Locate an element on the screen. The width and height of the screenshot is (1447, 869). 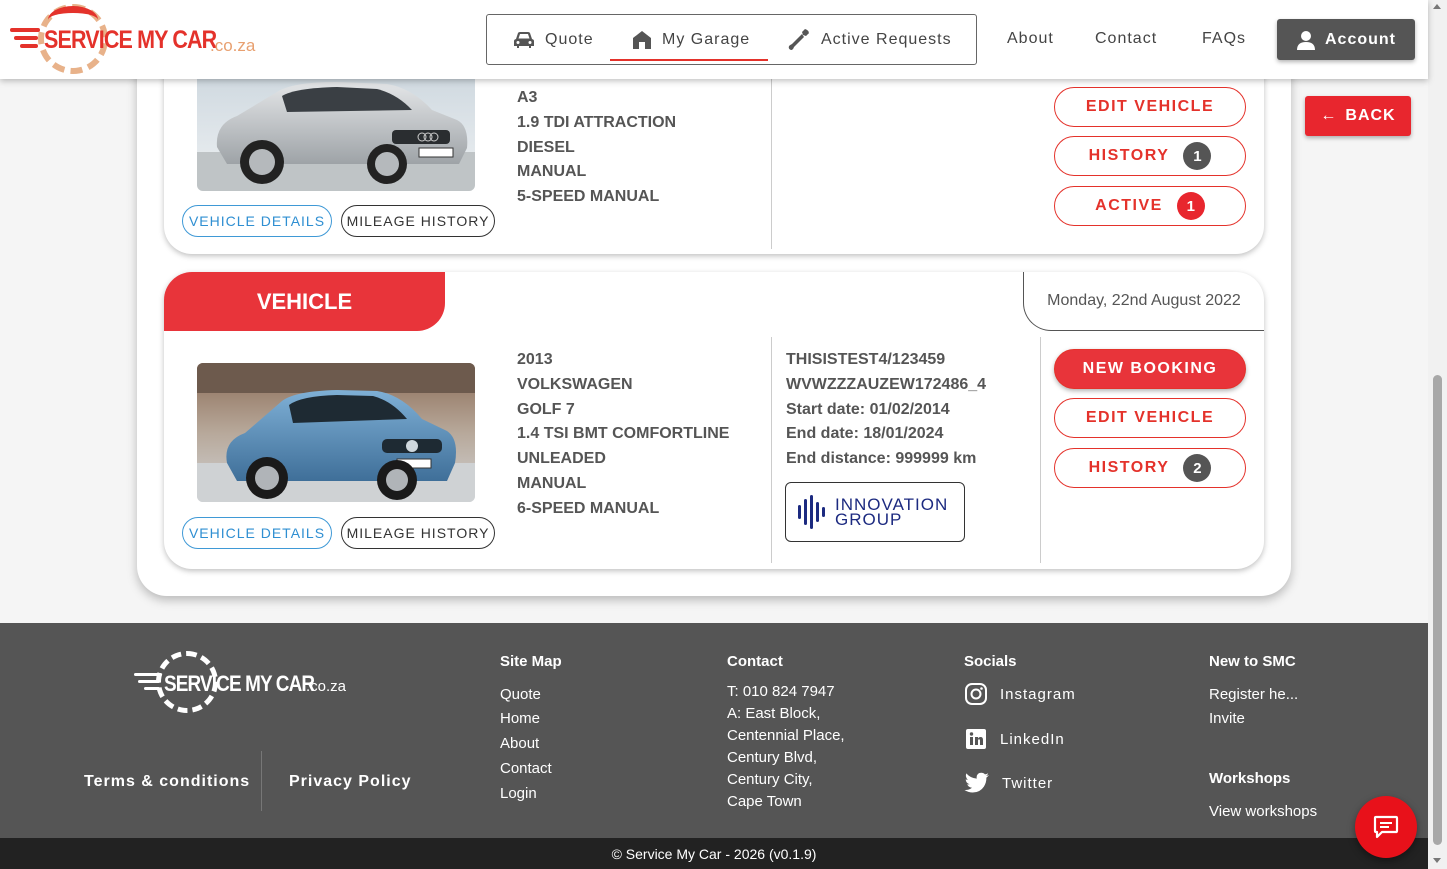
workshops-heading: Workshops is located at coordinates (1250, 778).